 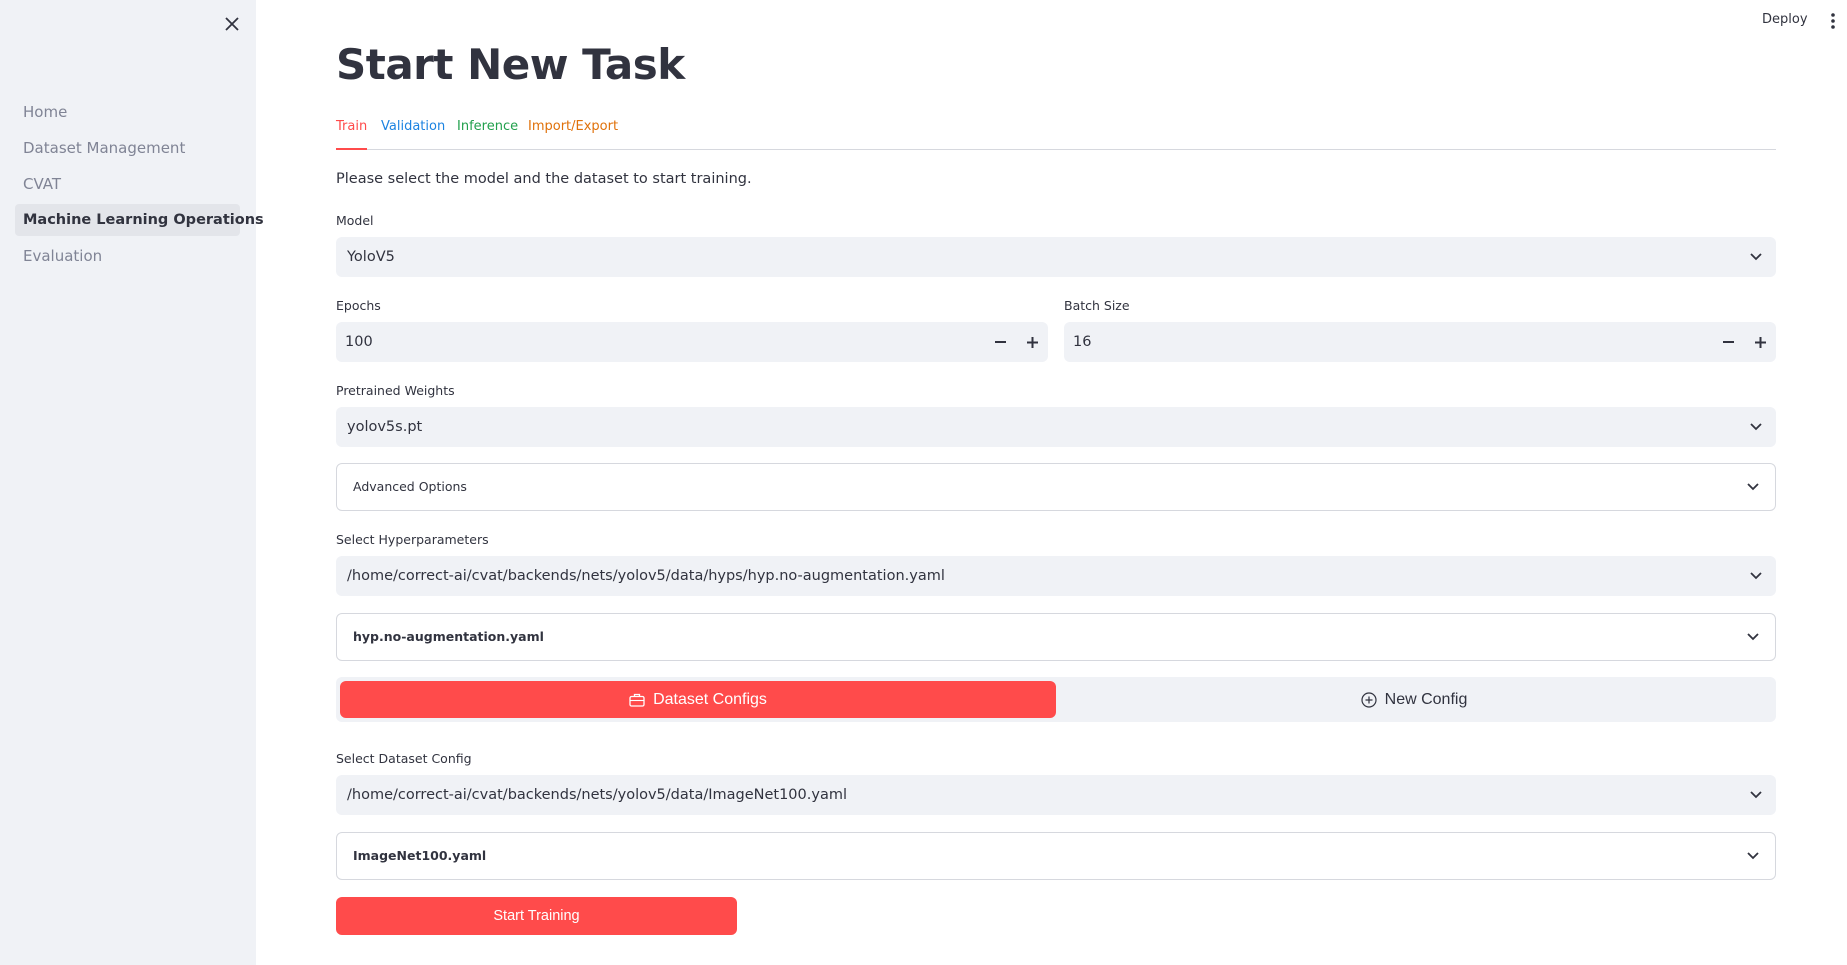 I want to click on batch-size-value: 16, so click(x=1082, y=342).